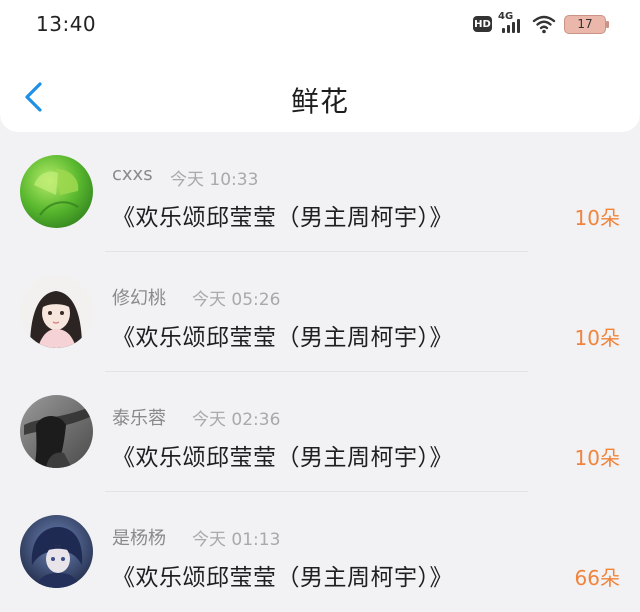  What do you see at coordinates (139, 538) in the screenshot?
I see `username: 是杨杨` at bounding box center [139, 538].